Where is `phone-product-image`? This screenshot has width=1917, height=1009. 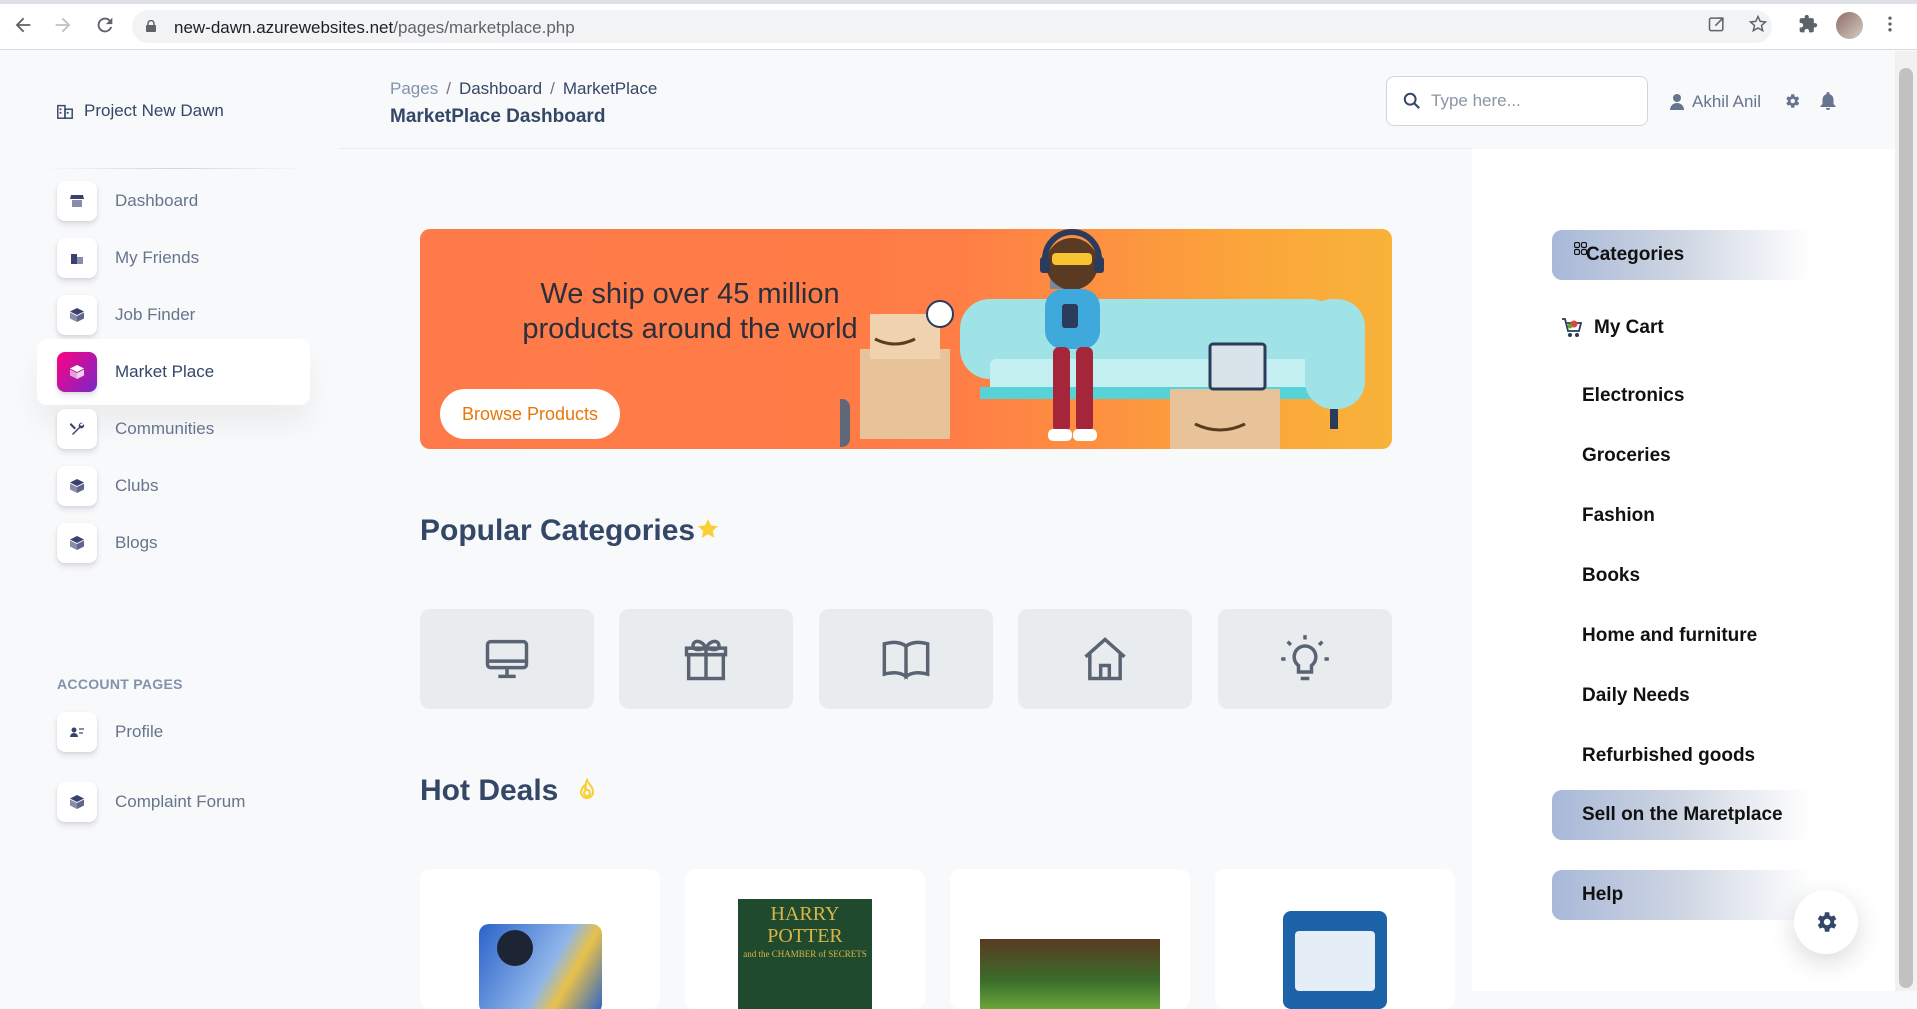 phone-product-image is located at coordinates (540, 966).